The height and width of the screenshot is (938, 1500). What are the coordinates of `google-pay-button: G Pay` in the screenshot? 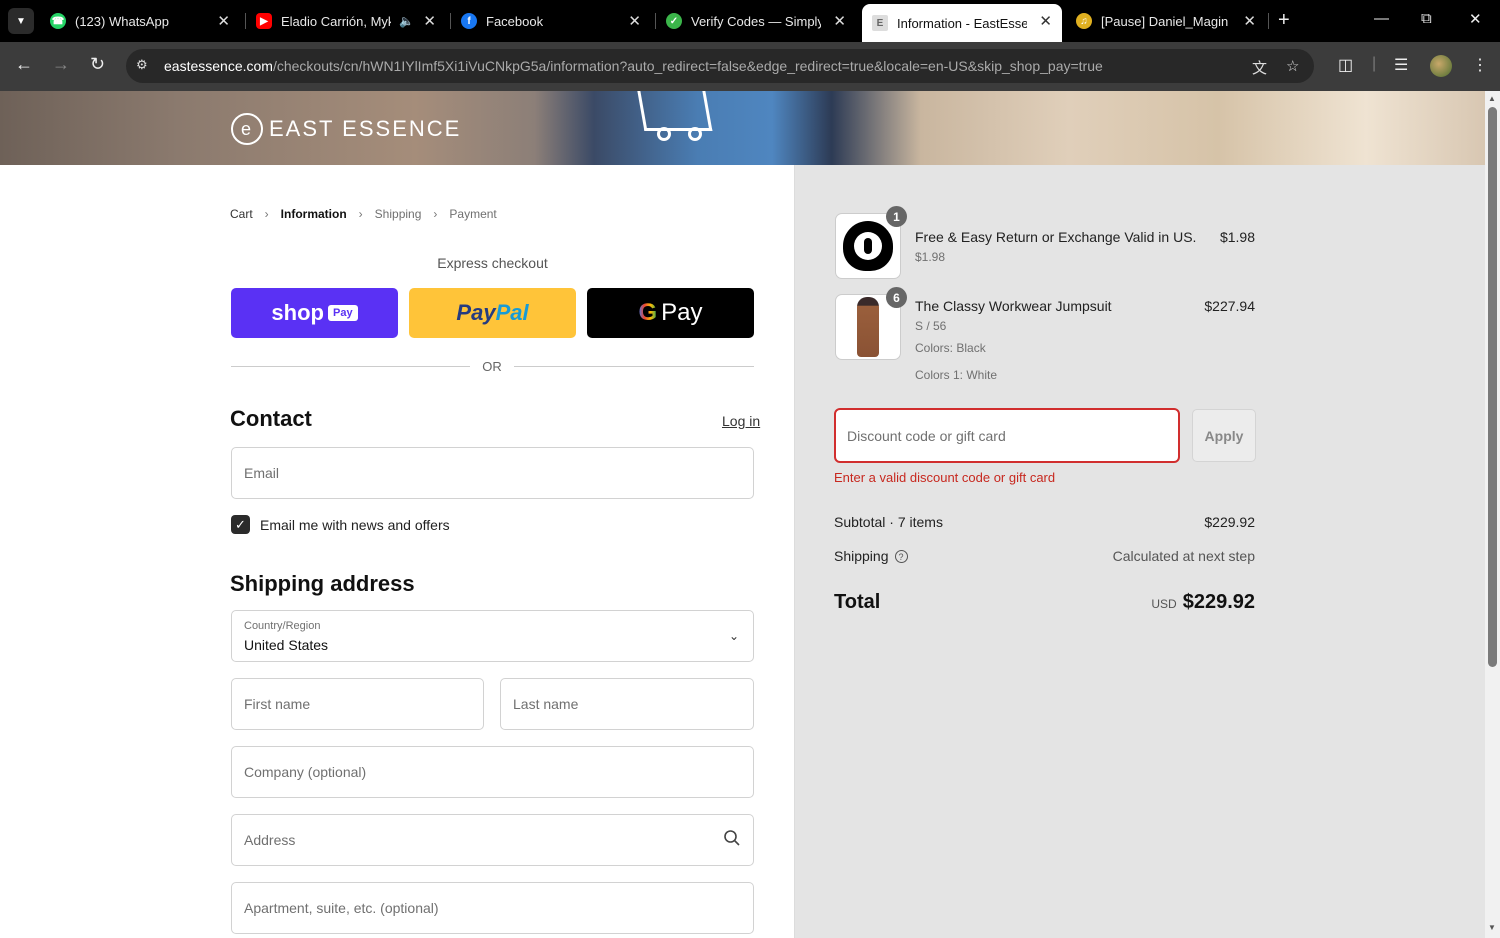 It's located at (670, 313).